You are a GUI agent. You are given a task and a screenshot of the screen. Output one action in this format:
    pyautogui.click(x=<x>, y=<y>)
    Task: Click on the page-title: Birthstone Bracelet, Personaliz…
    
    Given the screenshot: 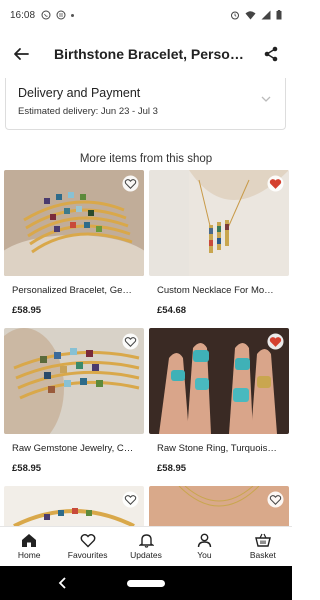 What is the action you would take?
    pyautogui.click(x=150, y=54)
    